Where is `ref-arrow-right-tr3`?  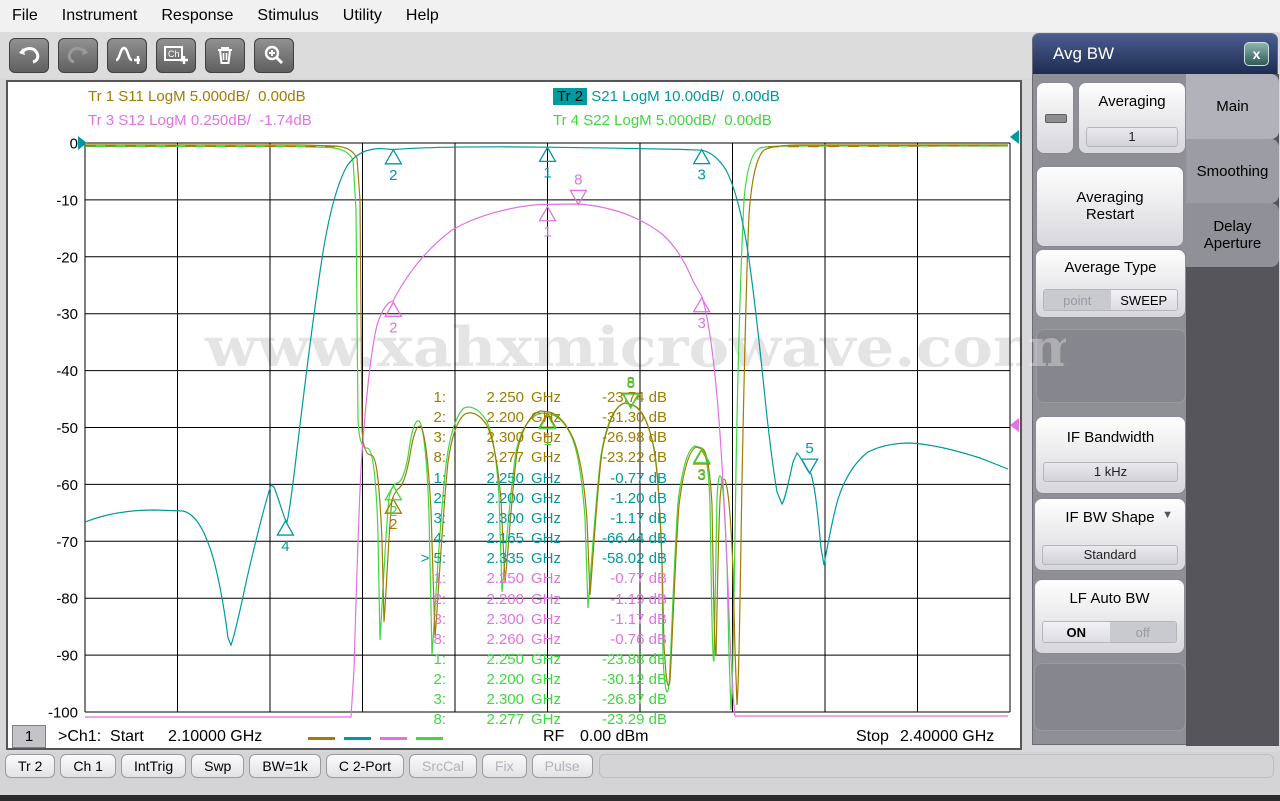
ref-arrow-right-tr3 is located at coordinates (1014, 425).